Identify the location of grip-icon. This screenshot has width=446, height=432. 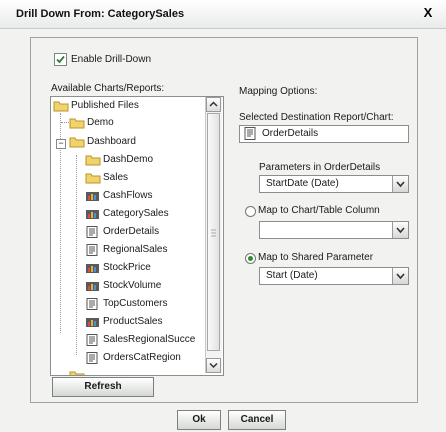
(213, 233).